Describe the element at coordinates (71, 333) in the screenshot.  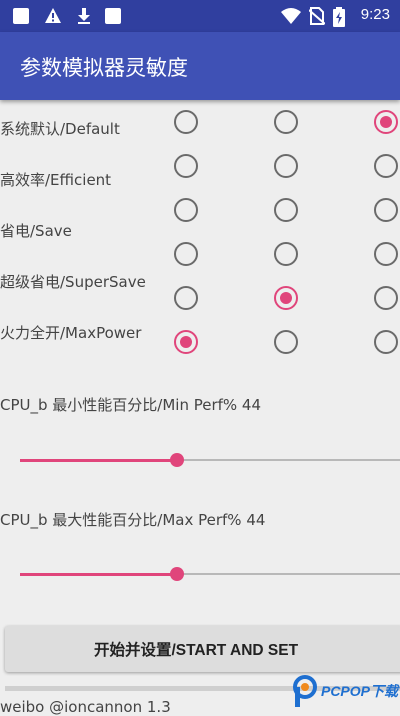
I see `mode-label-maxpower: 火力全开/MaxPower` at that location.